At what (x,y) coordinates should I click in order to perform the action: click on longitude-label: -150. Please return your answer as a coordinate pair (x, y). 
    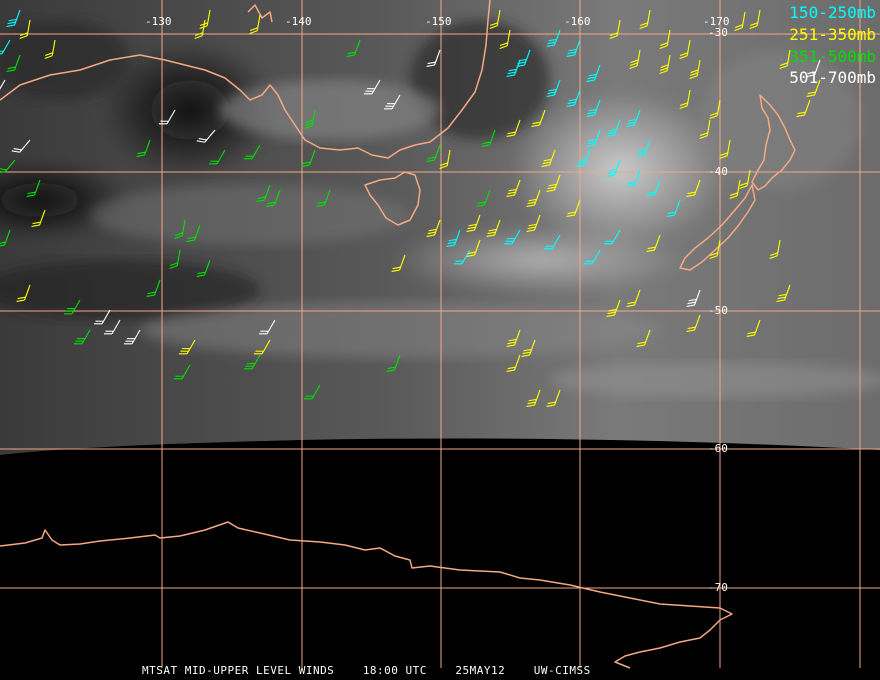
    Looking at the image, I should click on (438, 21).